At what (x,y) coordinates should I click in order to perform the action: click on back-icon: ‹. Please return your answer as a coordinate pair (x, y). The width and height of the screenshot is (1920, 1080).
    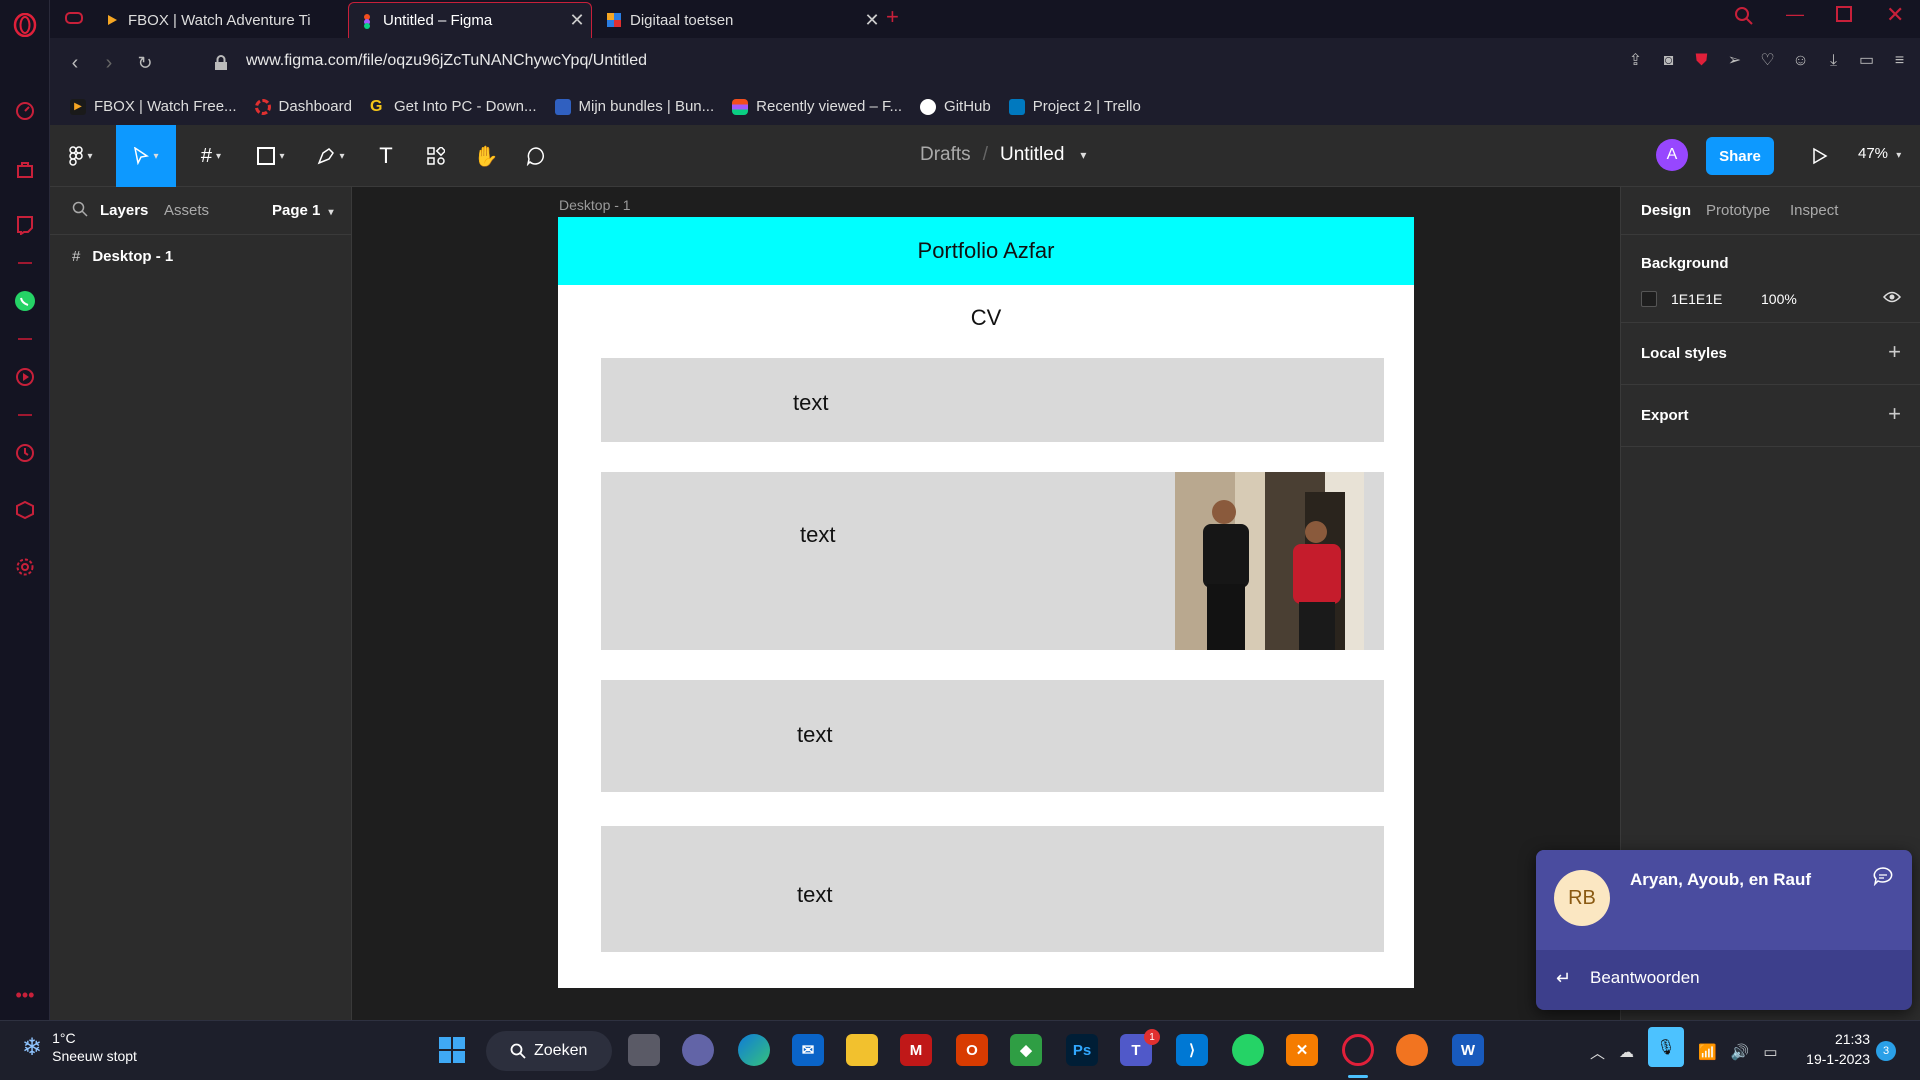
    Looking at the image, I should click on (75, 63).